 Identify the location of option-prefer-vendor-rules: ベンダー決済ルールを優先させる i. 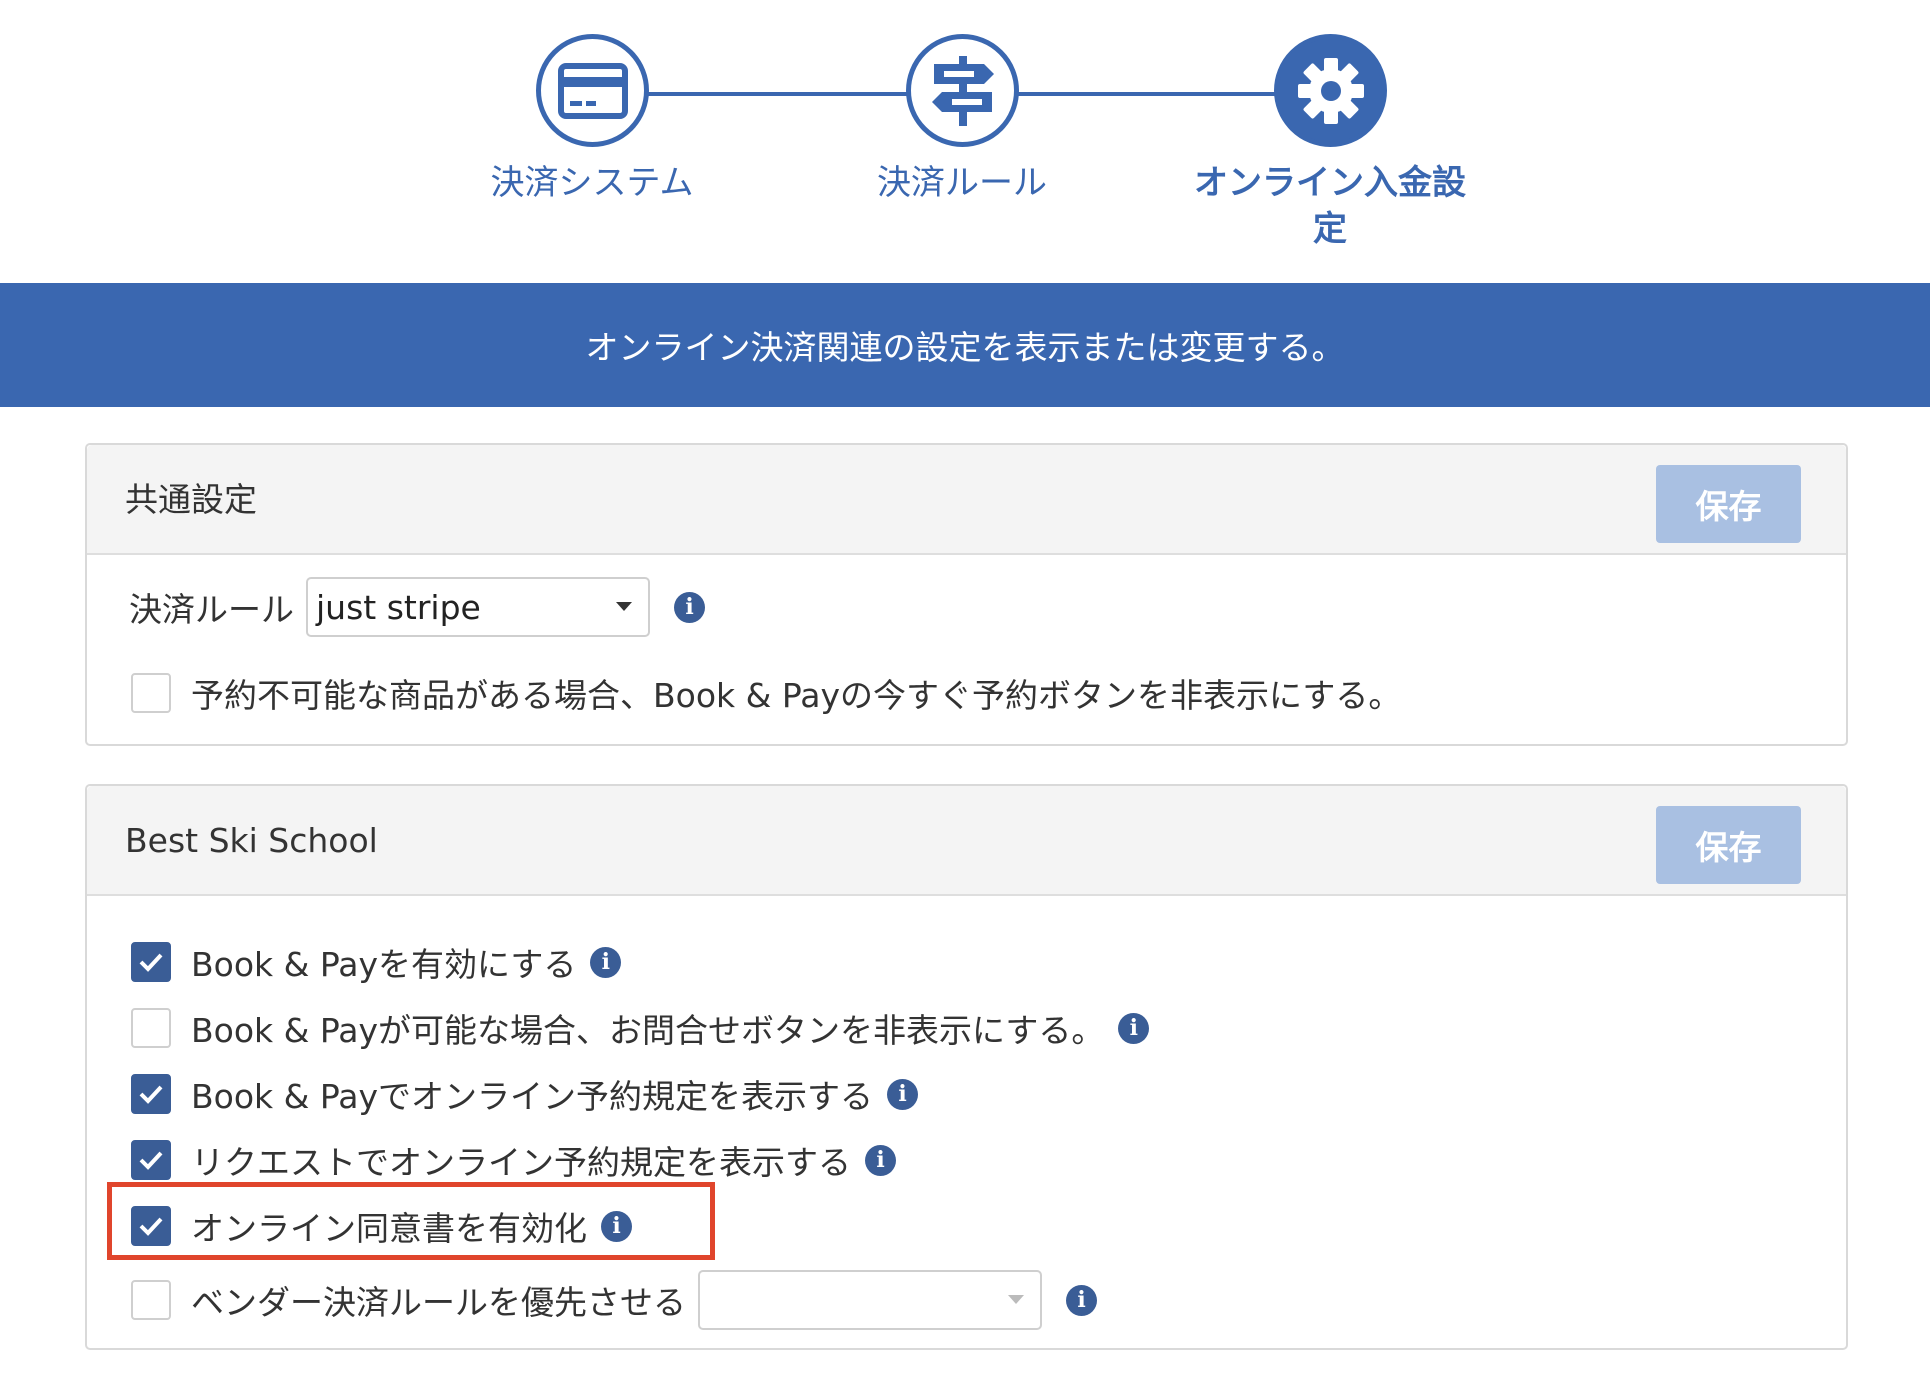
(614, 1300).